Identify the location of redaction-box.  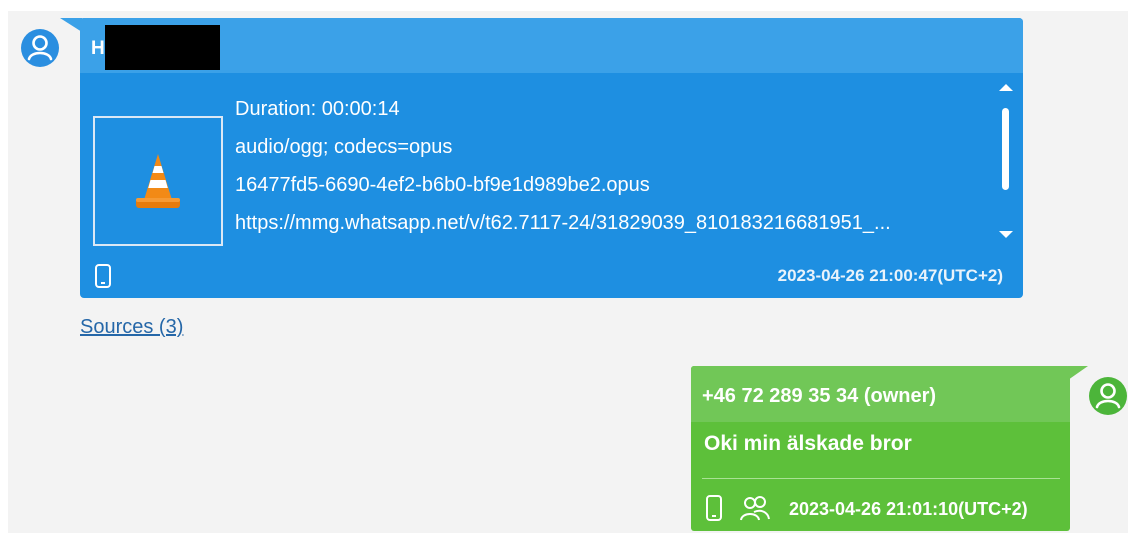
(162, 47).